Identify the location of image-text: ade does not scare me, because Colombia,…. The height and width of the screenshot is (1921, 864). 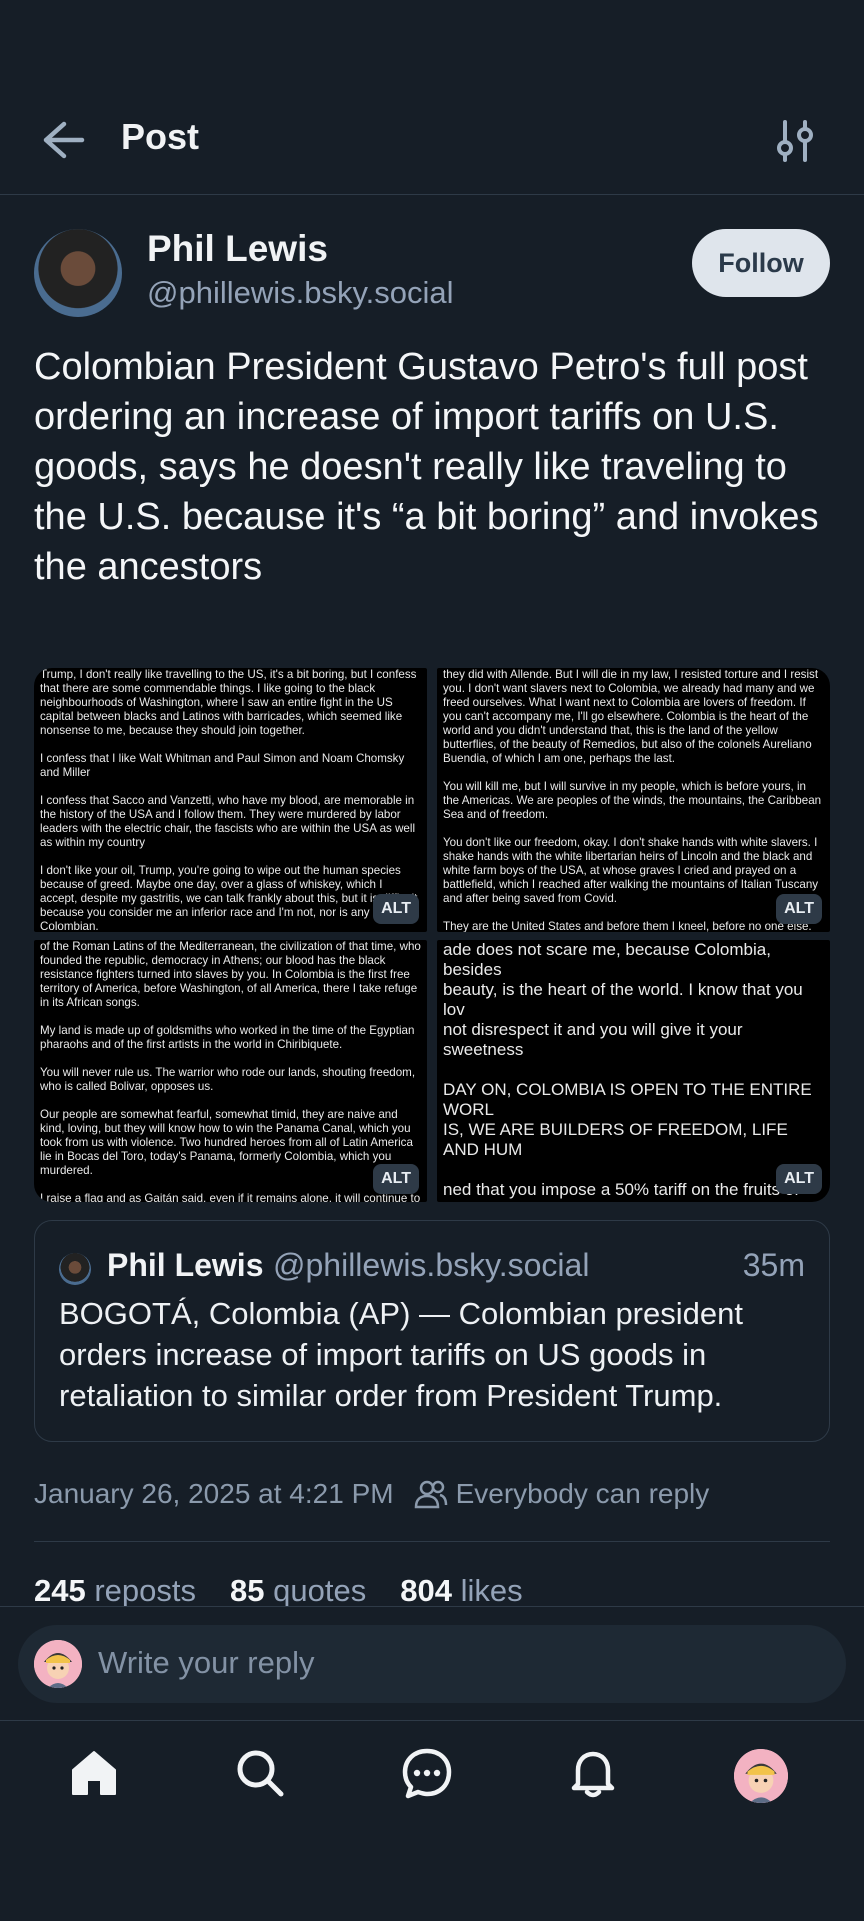
(627, 1071).